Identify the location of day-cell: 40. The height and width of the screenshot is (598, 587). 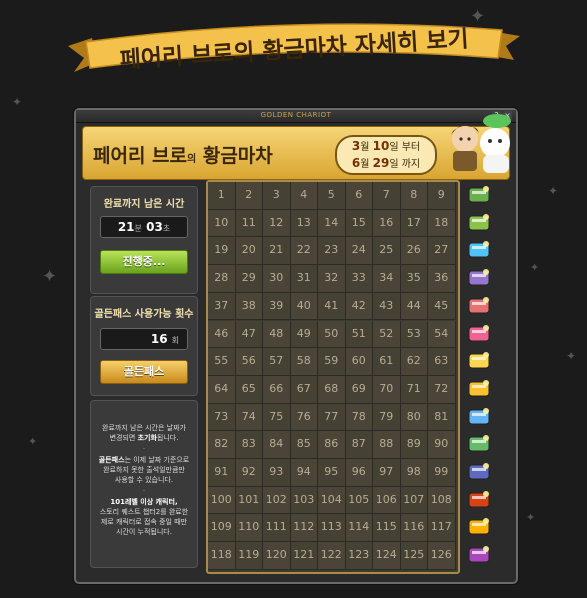
(304, 306).